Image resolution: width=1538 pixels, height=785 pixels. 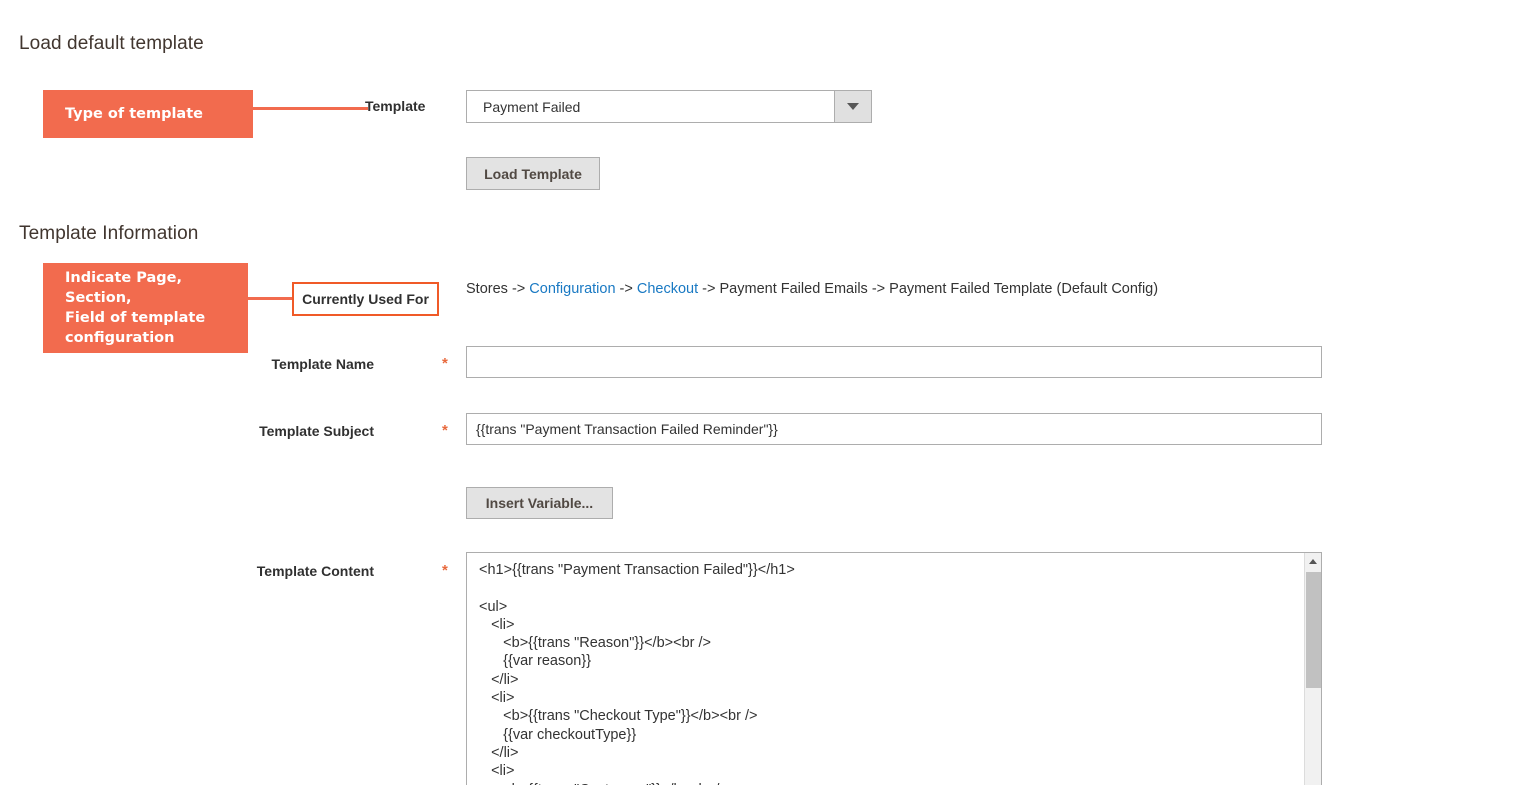 What do you see at coordinates (395, 106) in the screenshot?
I see `template-field-label: Template` at bounding box center [395, 106].